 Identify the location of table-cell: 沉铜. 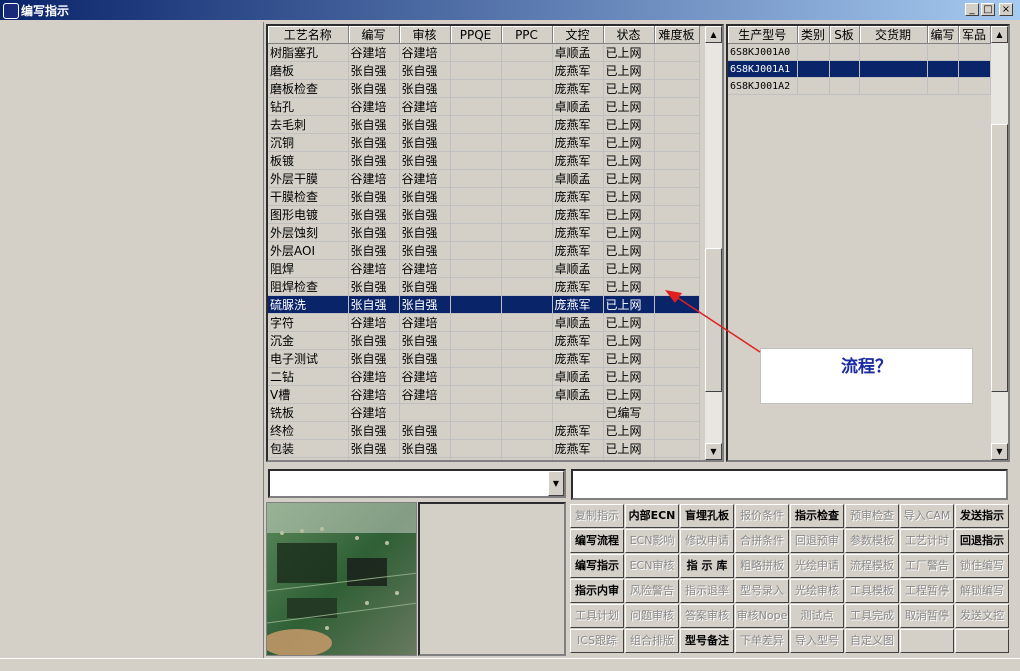
(308, 142).